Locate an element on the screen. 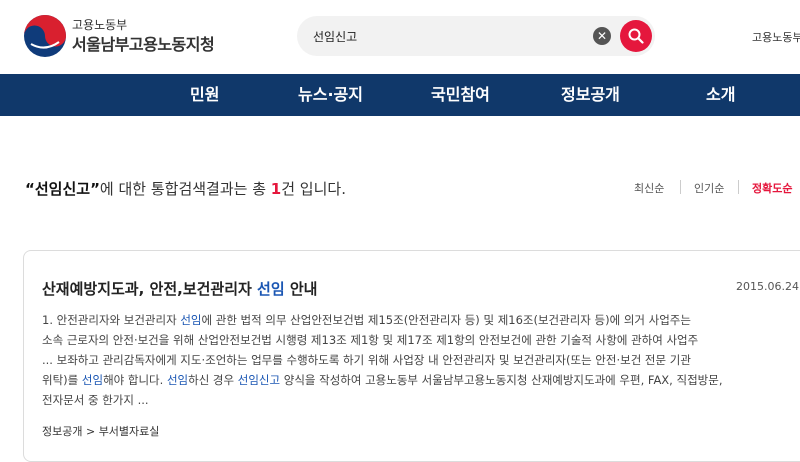 The width and height of the screenshot is (800, 462). result-title: 산재예방지도과, 안전,보건관리자 선임 안내 is located at coordinates (179, 288).